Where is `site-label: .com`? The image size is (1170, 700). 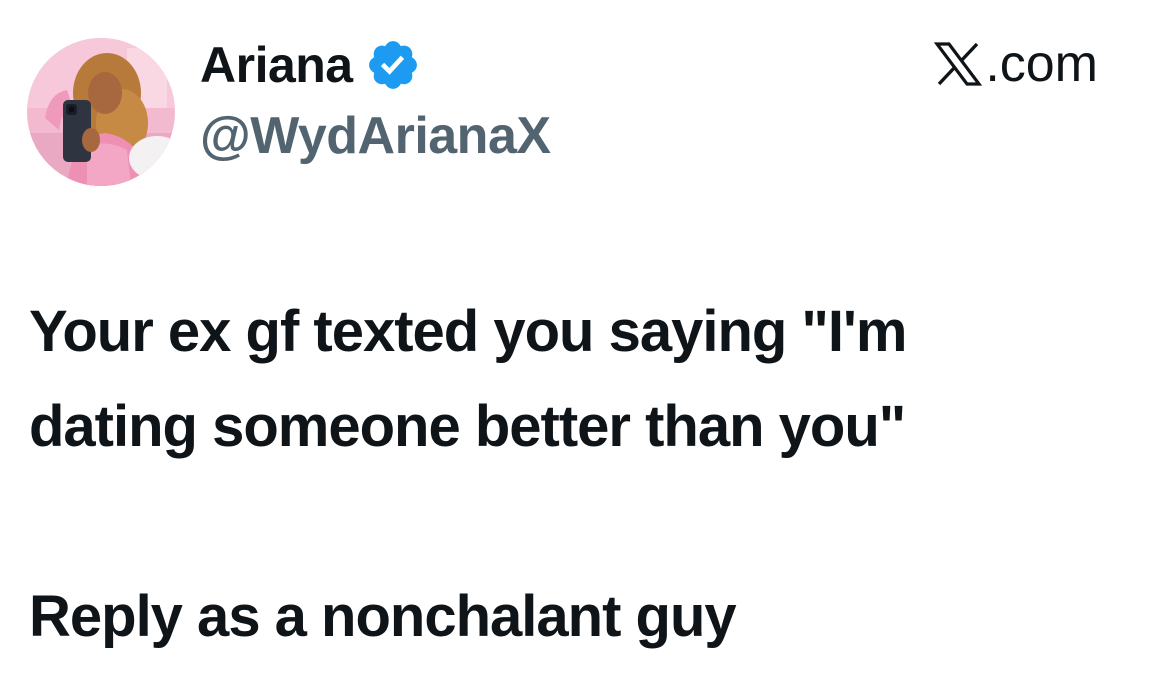 site-label: .com is located at coordinates (1015, 64).